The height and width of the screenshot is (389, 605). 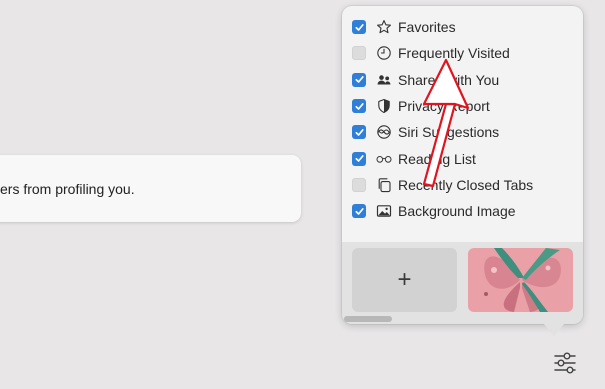 I want to click on privacy-report-checkbox, so click(x=359, y=106).